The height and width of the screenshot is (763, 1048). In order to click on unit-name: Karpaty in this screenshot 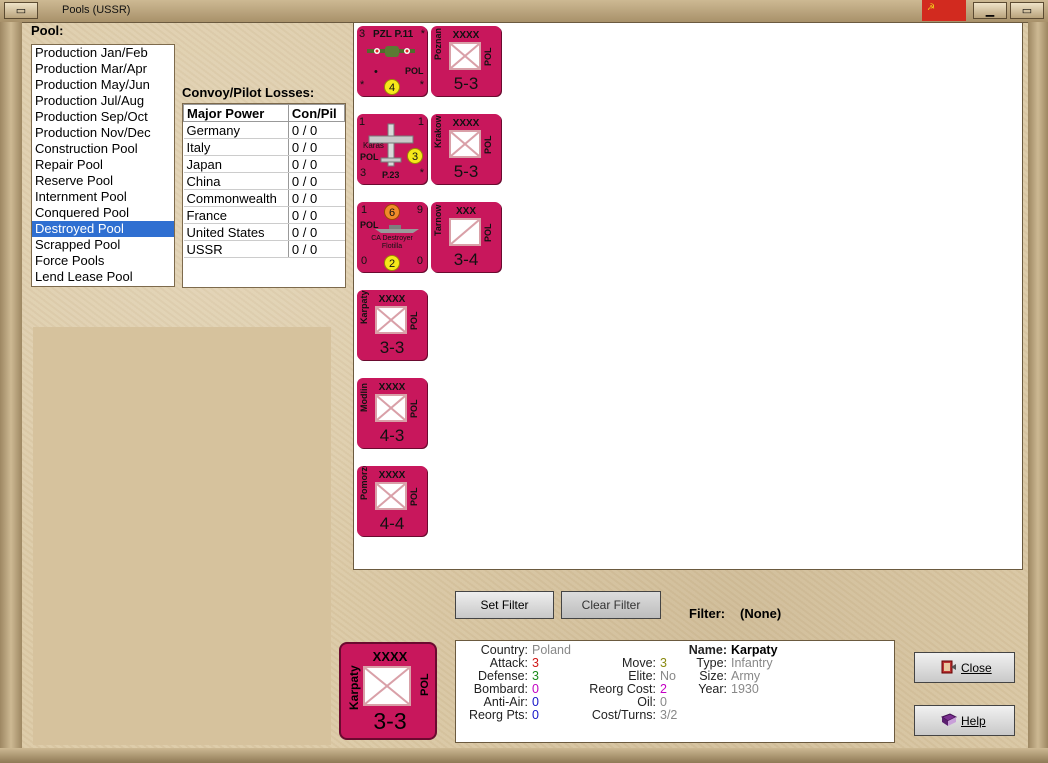, I will do `click(354, 687)`.